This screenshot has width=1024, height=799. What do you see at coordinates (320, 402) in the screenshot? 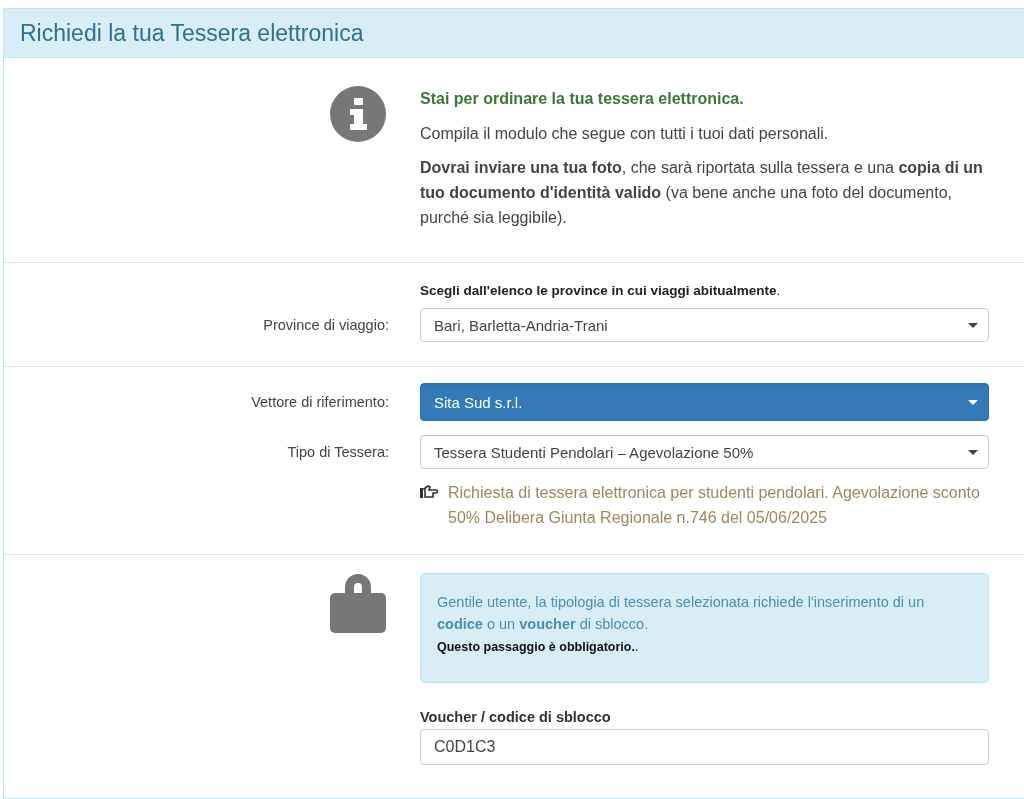
I see `field-label: Vettore di riferimento:` at bounding box center [320, 402].